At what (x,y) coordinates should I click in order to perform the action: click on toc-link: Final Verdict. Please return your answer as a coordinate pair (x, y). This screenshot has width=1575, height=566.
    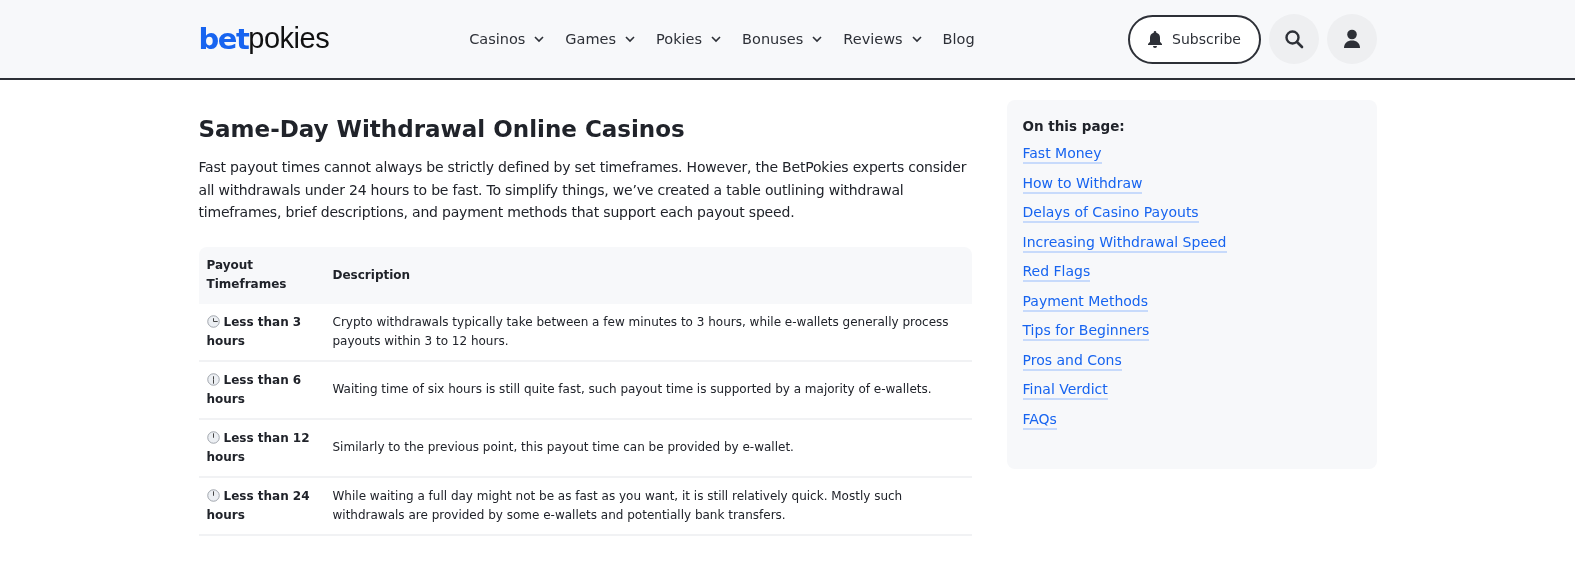
    Looking at the image, I should click on (1065, 390).